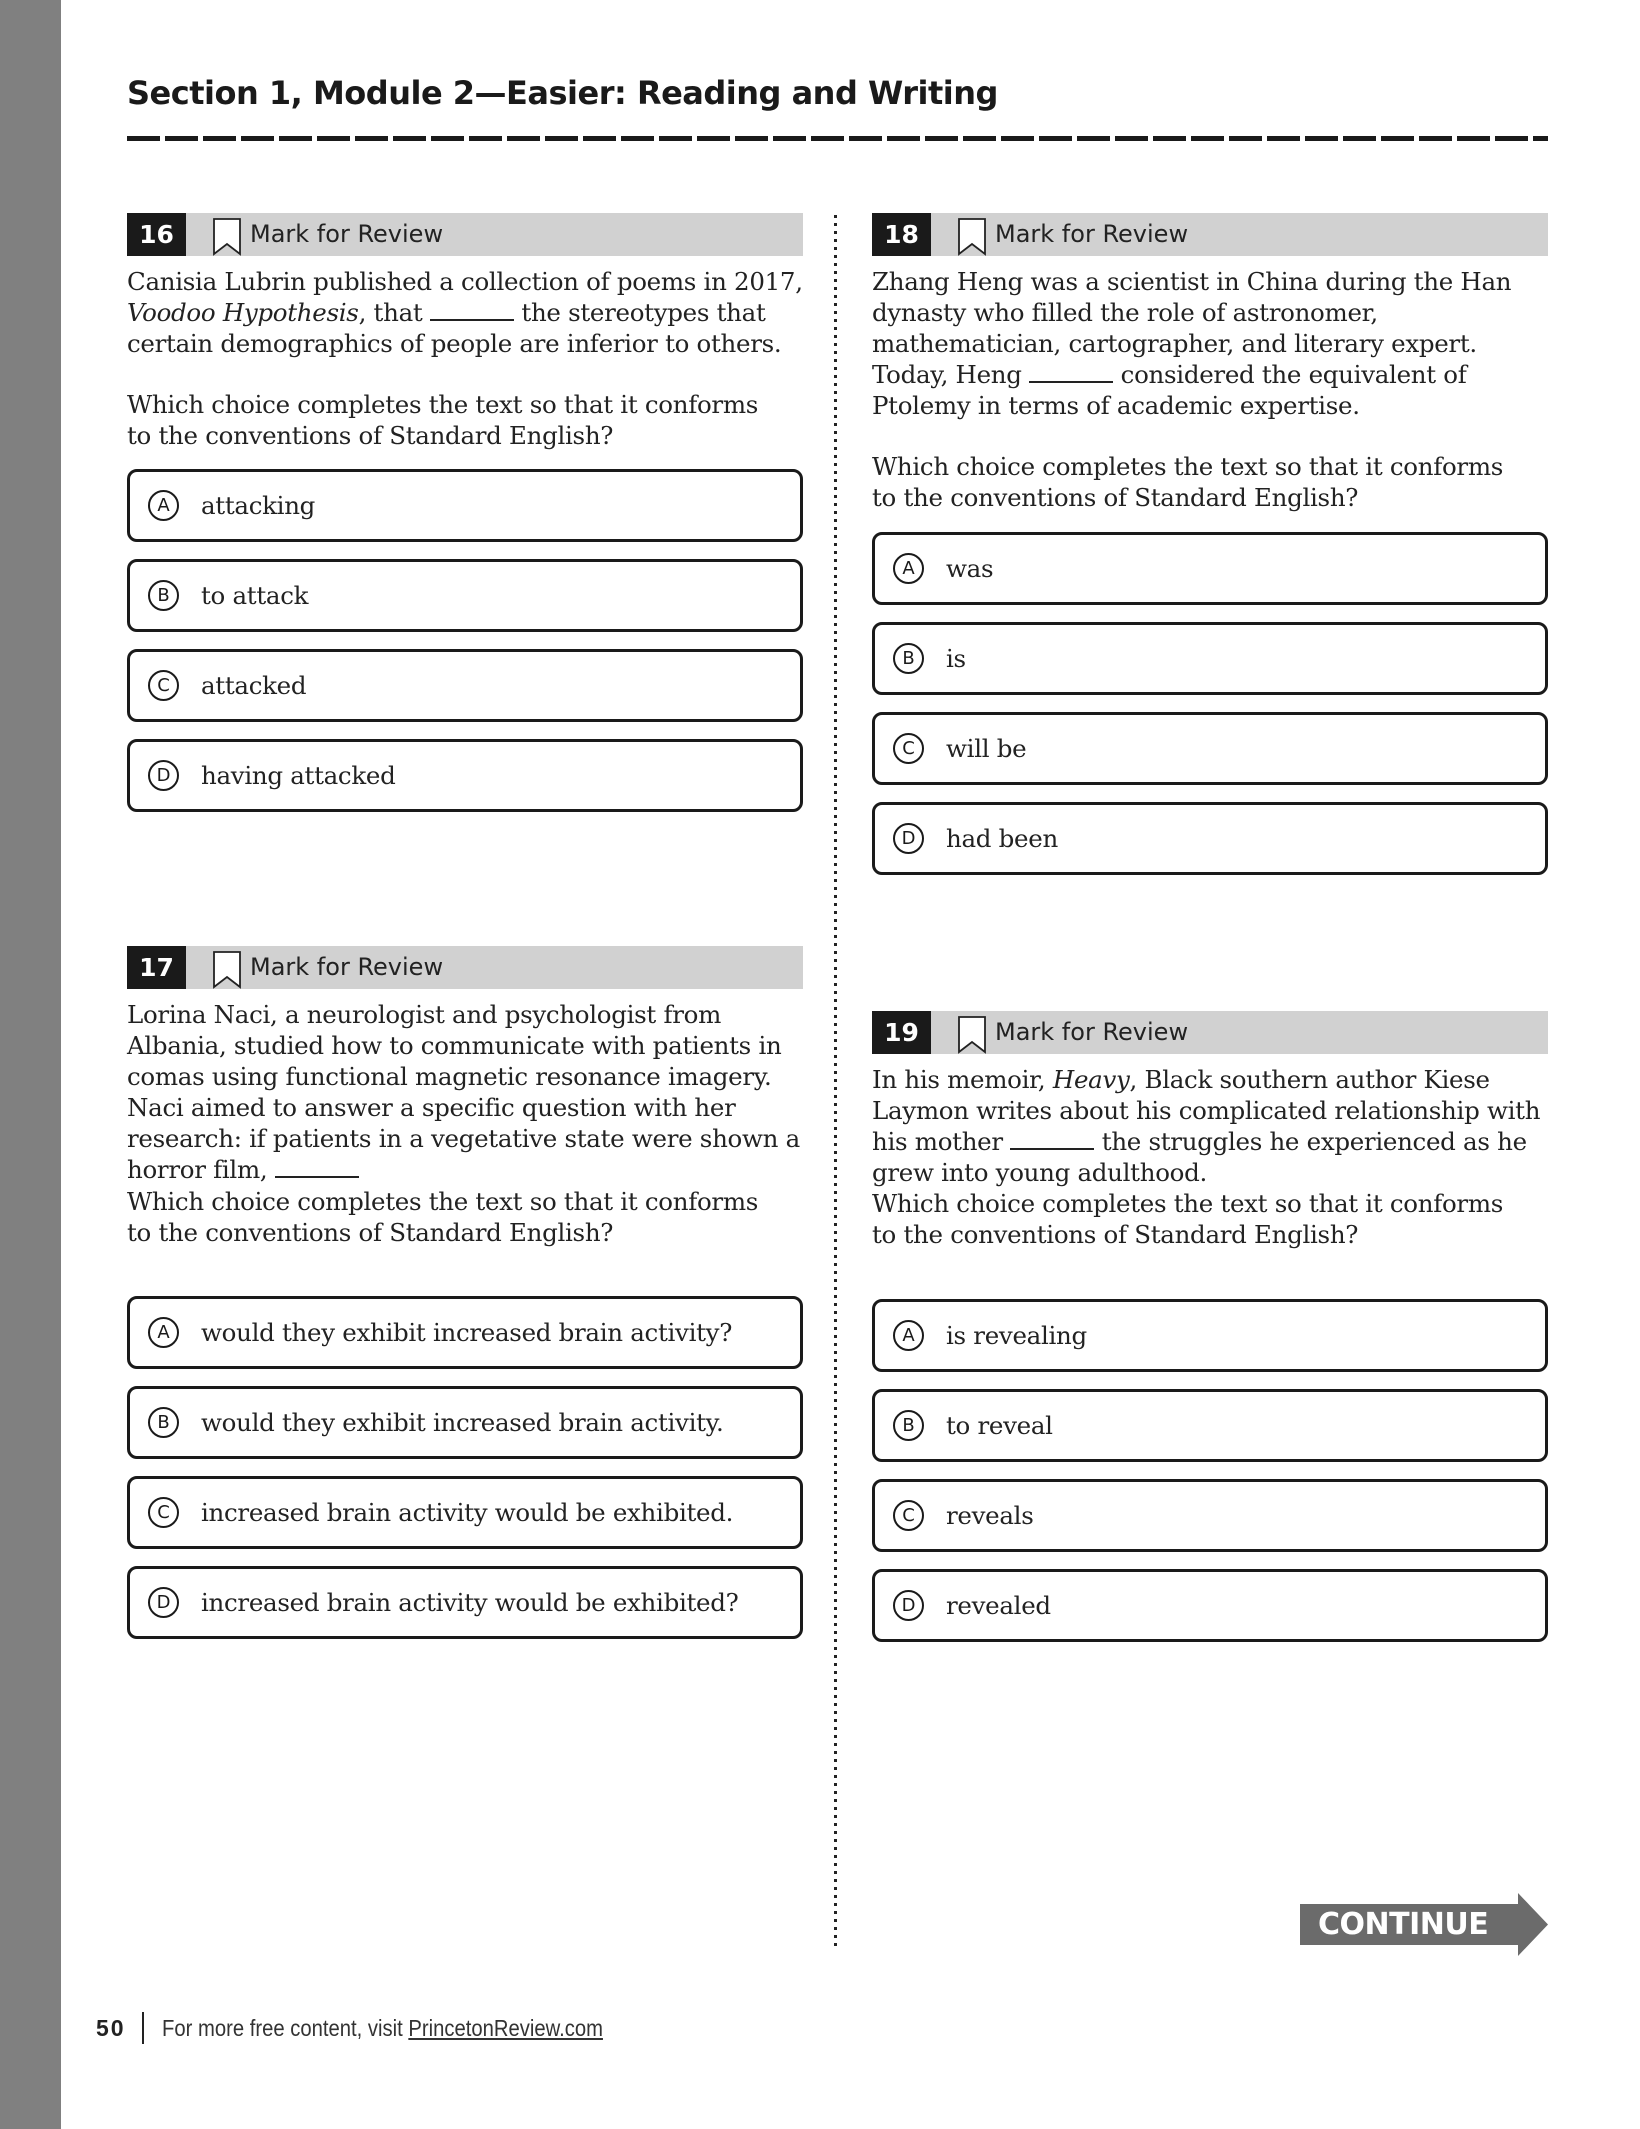 The width and height of the screenshot is (1640, 2129). Describe the element at coordinates (1210, 1515) in the screenshot. I see `answer-option-c: Creveals` at that location.